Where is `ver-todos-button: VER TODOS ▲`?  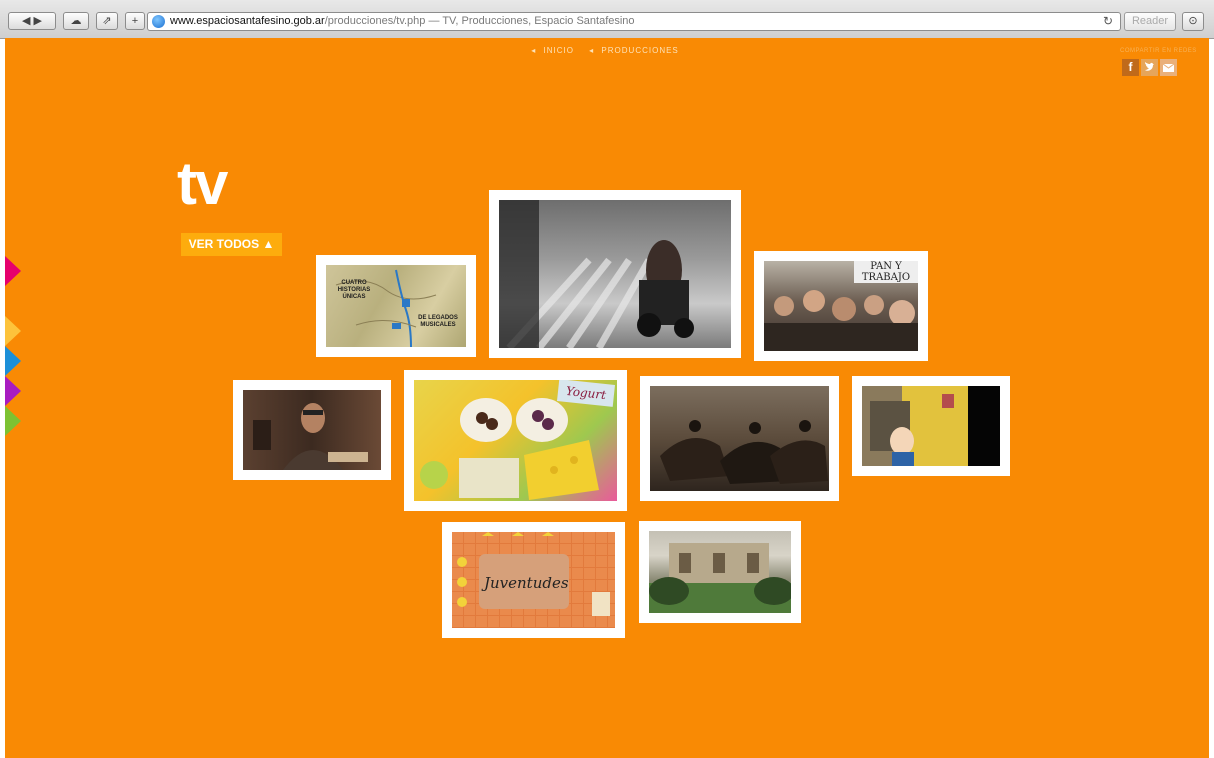 ver-todos-button: VER TODOS ▲ is located at coordinates (231, 244).